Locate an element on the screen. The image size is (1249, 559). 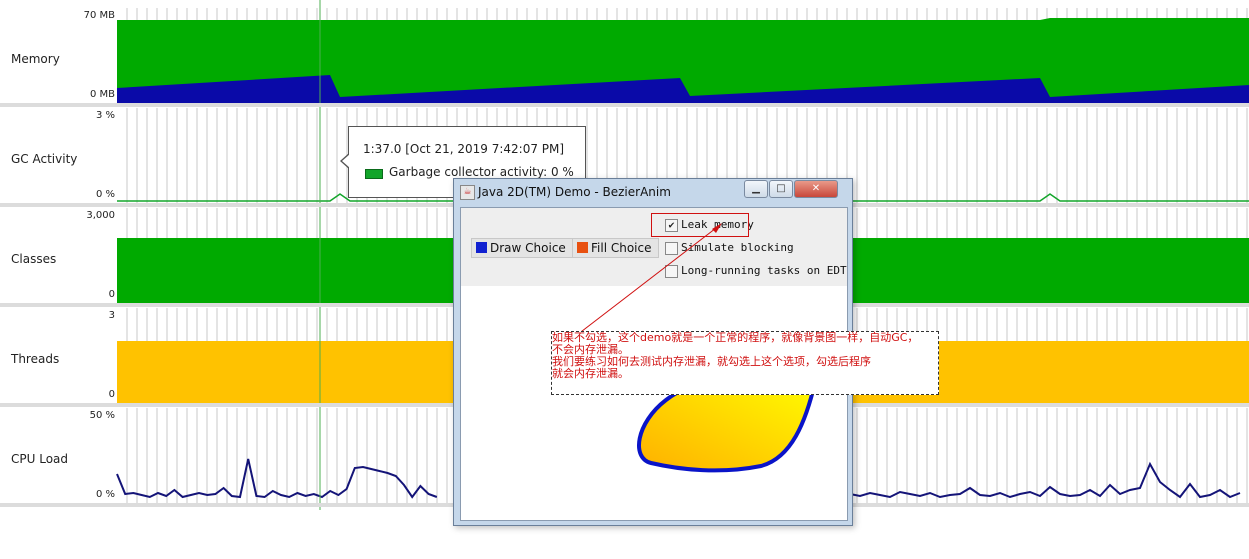
threads-label: Threads is located at coordinates (35, 359).